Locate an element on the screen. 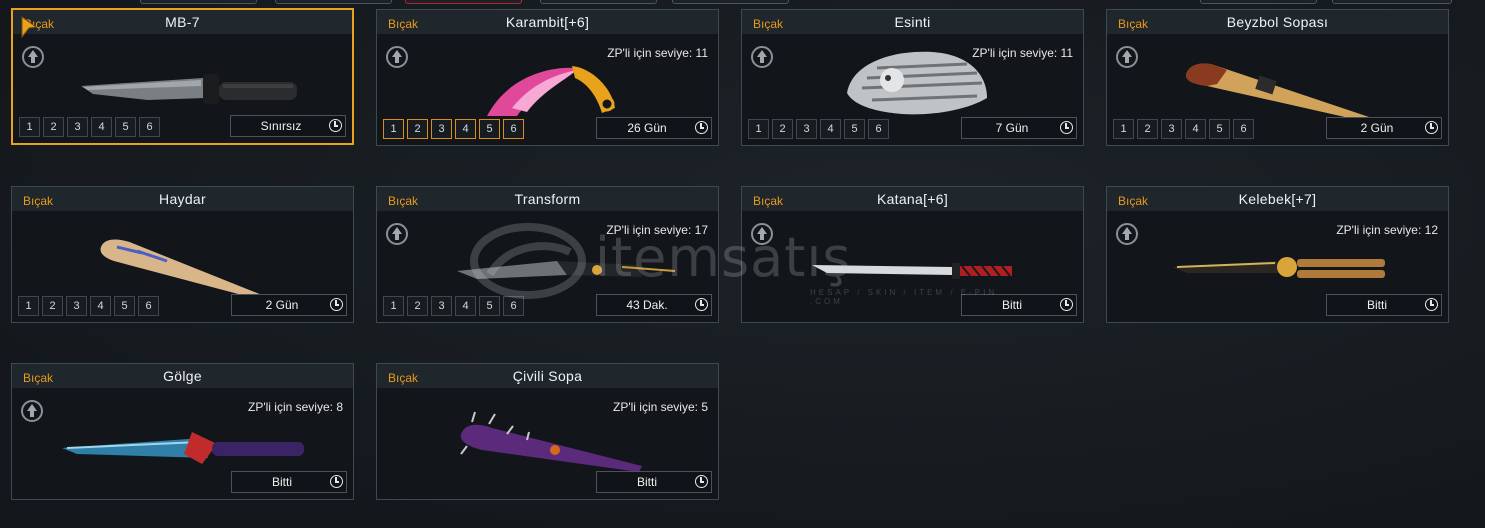 Image resolution: width=1485 pixels, height=528 pixels. spiked-bat-image is located at coordinates (551, 441).